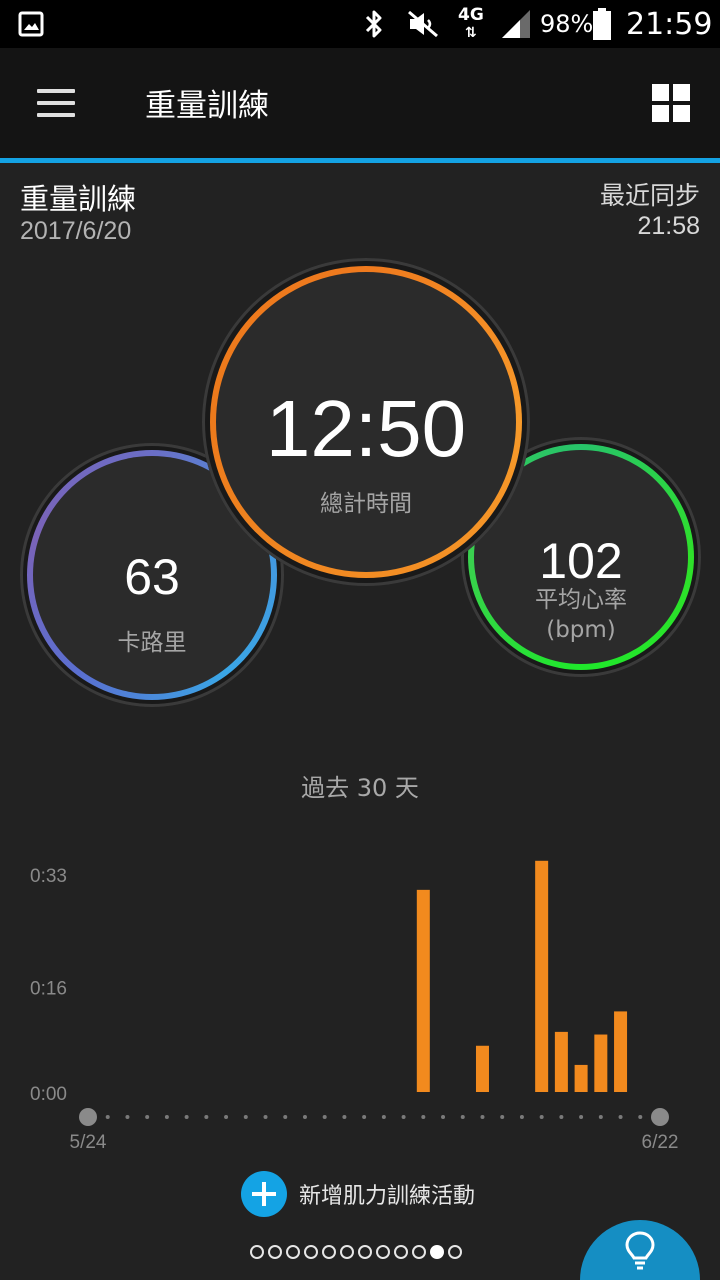  I want to click on last-sync-time: 21:58, so click(668, 226).